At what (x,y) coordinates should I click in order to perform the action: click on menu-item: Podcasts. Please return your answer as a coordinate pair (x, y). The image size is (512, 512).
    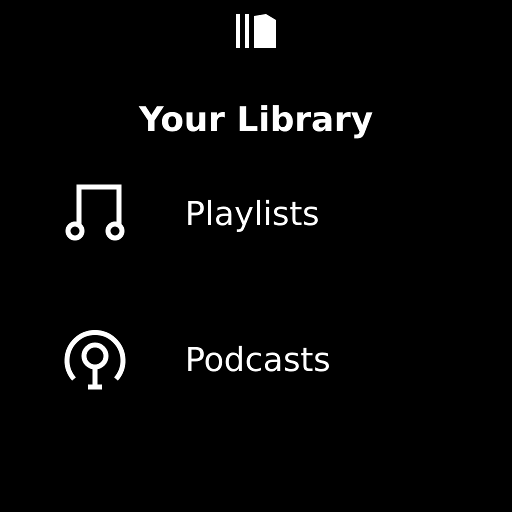
    Looking at the image, I should click on (258, 359).